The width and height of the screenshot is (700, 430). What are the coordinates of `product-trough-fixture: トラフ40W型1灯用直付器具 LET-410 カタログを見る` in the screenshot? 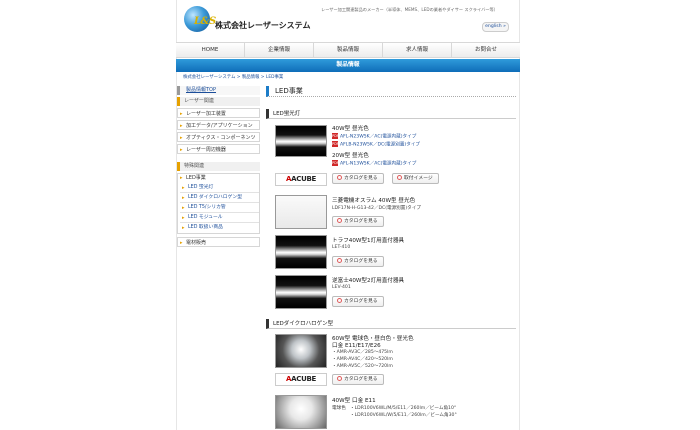 It's located at (391, 253).